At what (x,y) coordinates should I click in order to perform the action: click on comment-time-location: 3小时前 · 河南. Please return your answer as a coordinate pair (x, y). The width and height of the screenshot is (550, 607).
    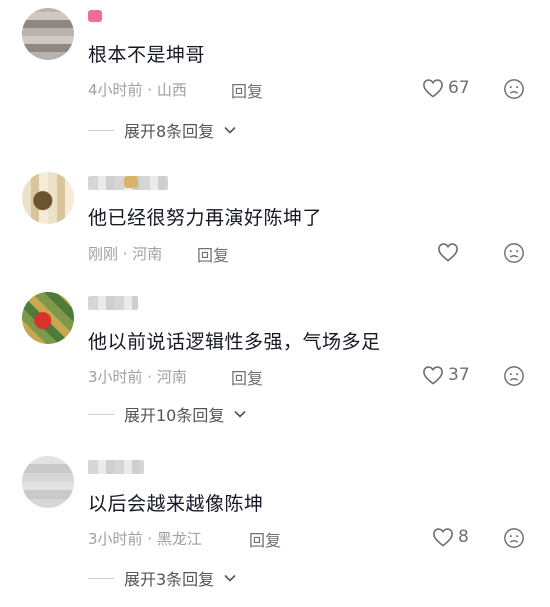
    Looking at the image, I should click on (137, 377).